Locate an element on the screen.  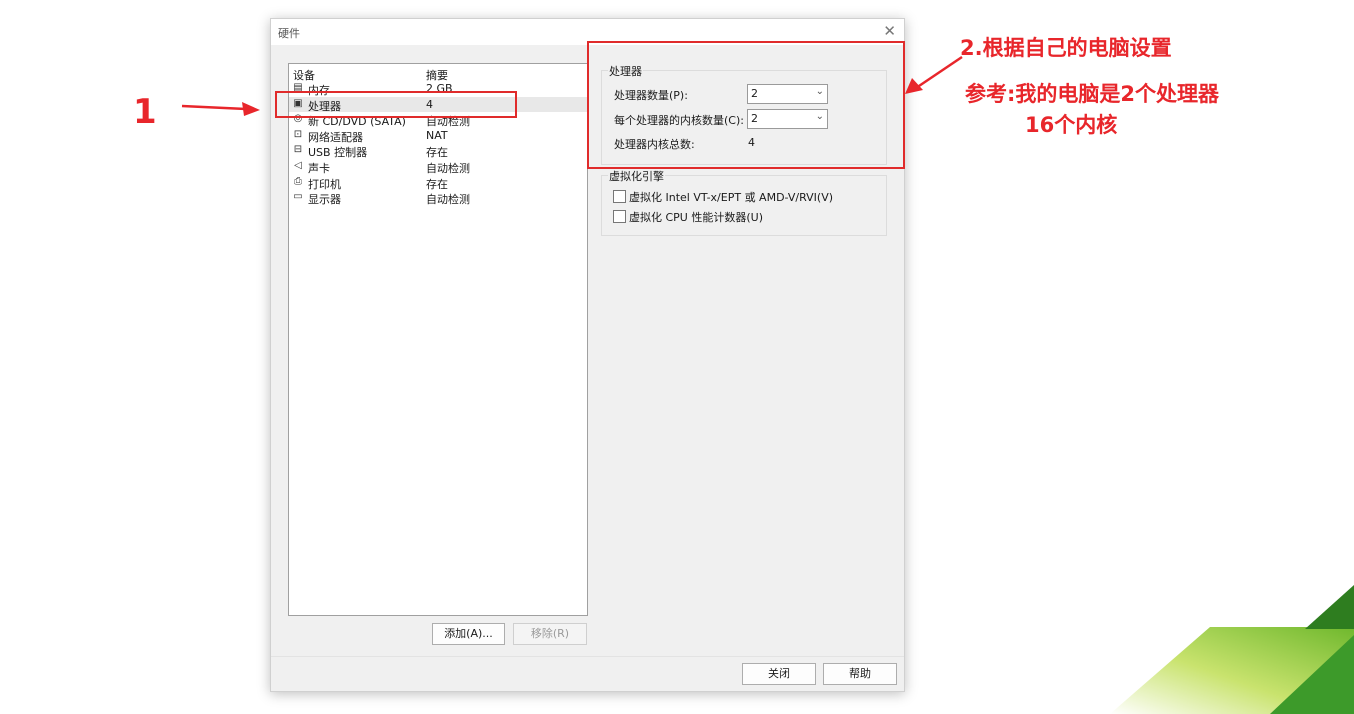
close-icon: ✕ is located at coordinates (889, 31).